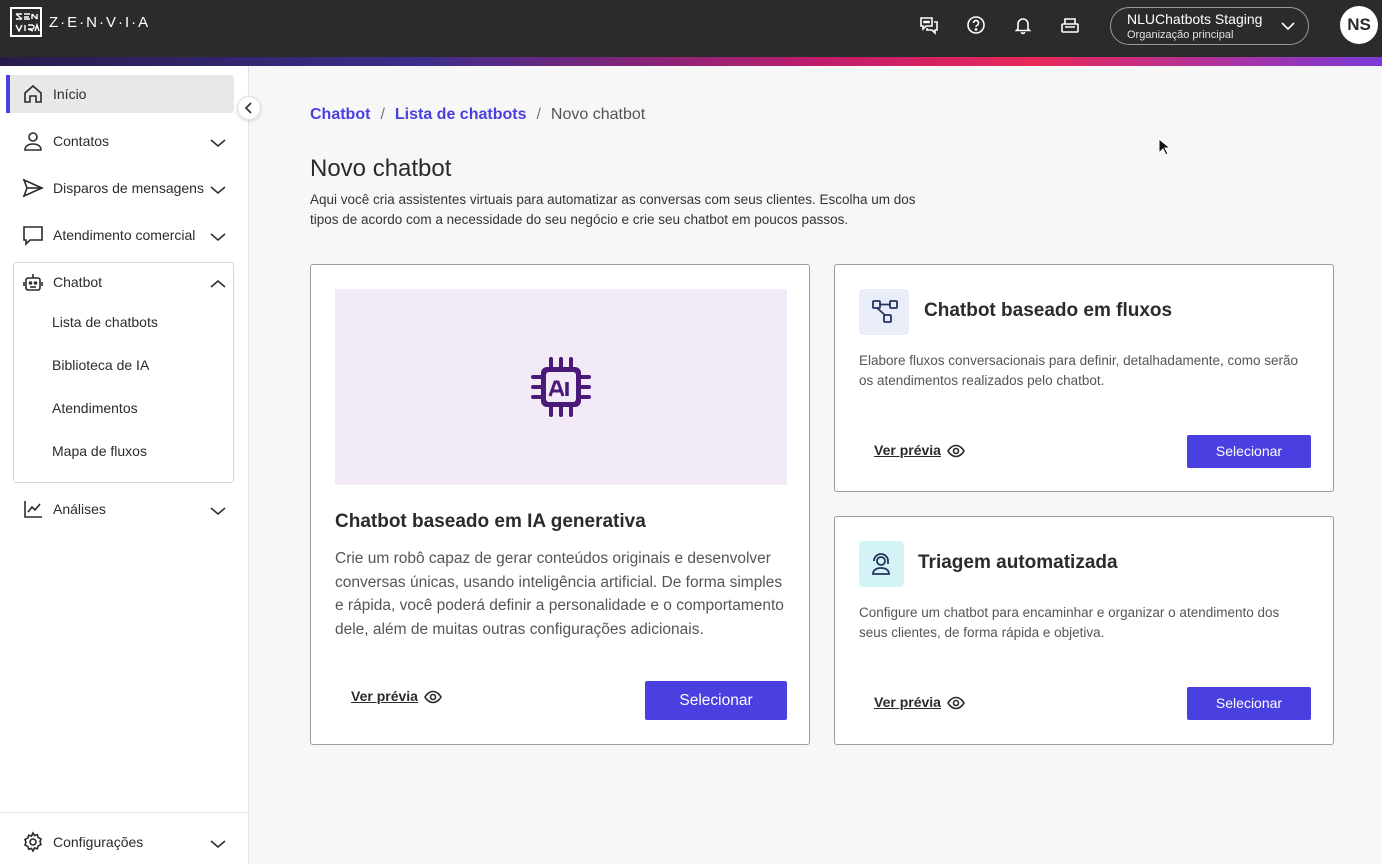  I want to click on bell-icon, so click(1023, 25).